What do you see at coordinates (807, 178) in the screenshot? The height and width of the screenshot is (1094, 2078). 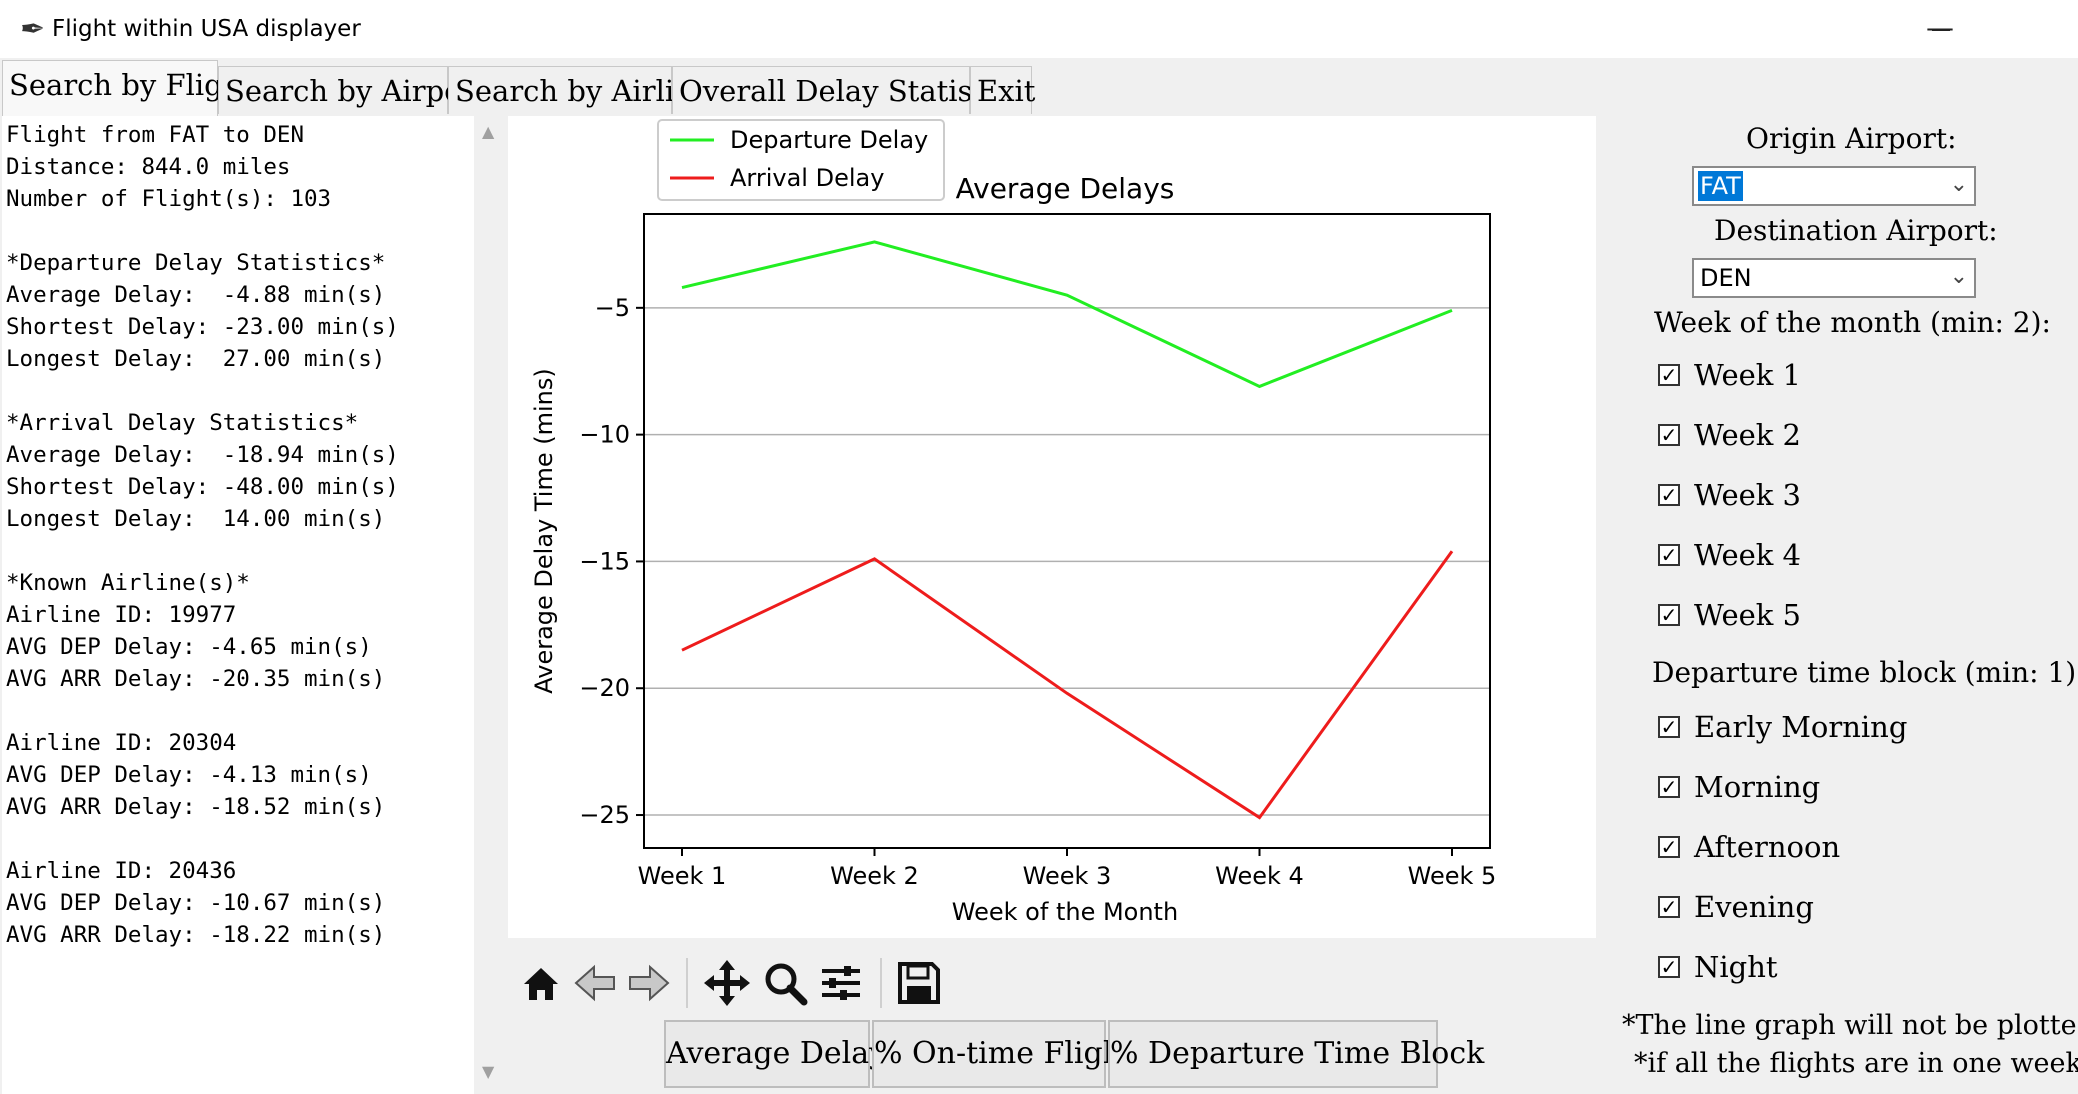 I see `legend-label-arrival: Arrival Delay` at bounding box center [807, 178].